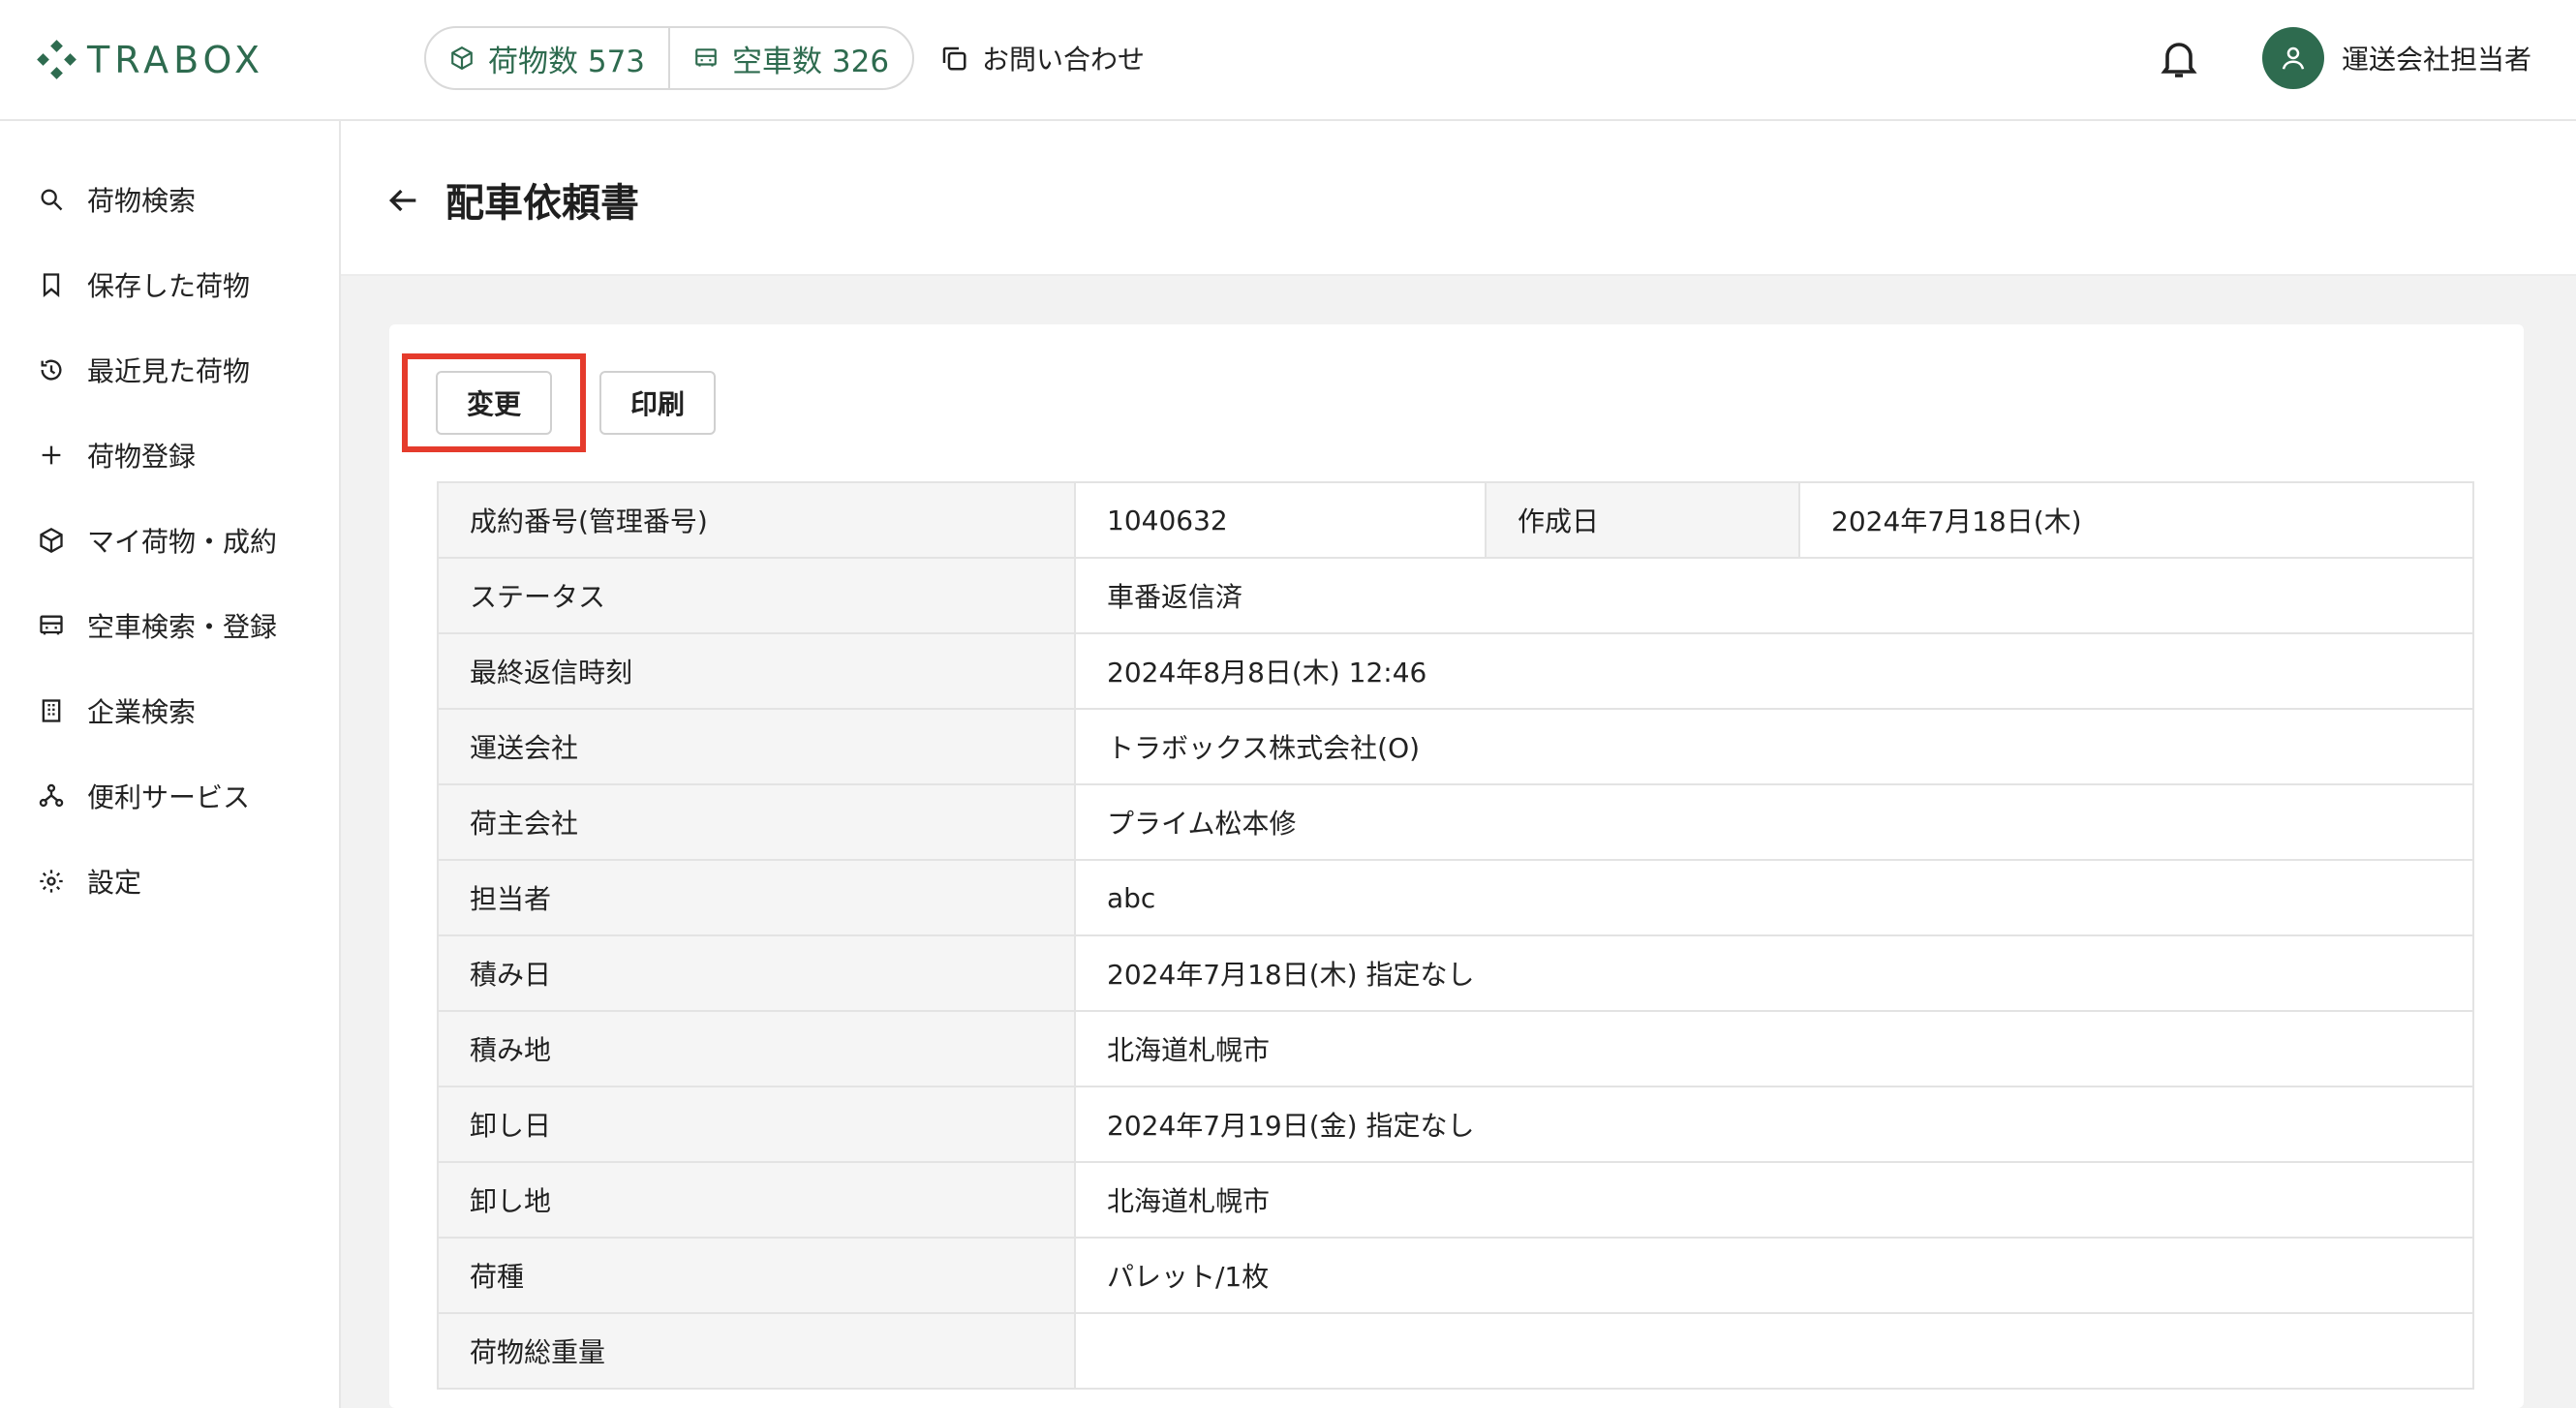 The image size is (2576, 1408). I want to click on contract-number-value: 1040632, so click(1280, 520).